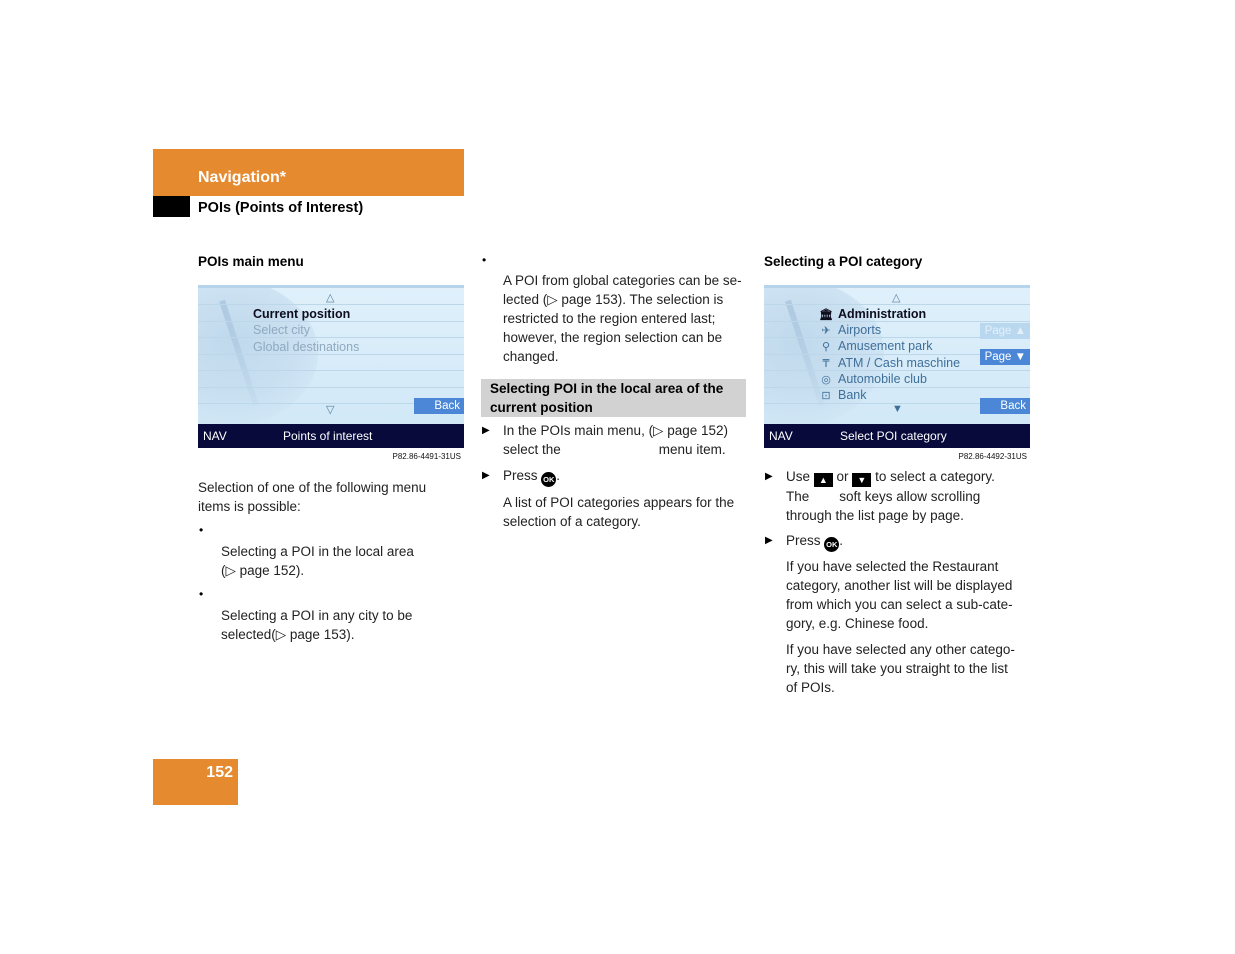 The image size is (1235, 954). Describe the element at coordinates (826, 315) in the screenshot. I see `administration-icon: 🏛` at that location.